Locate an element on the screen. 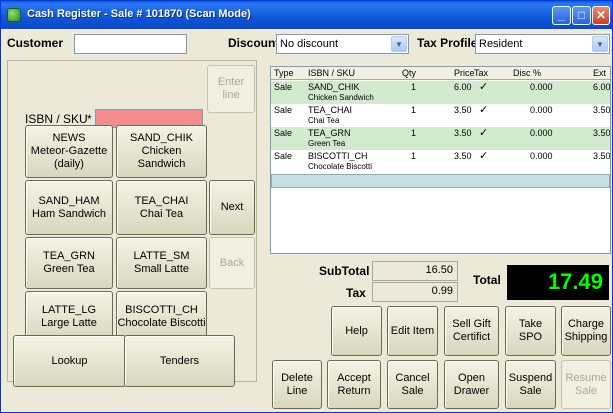  lookup-label: Lookup is located at coordinates (69, 360).